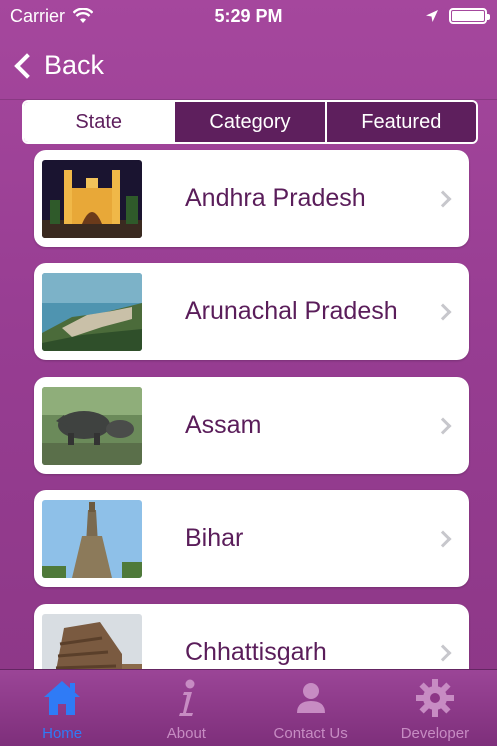  What do you see at coordinates (92, 311) in the screenshot?
I see `hillside-lake-photo` at bounding box center [92, 311].